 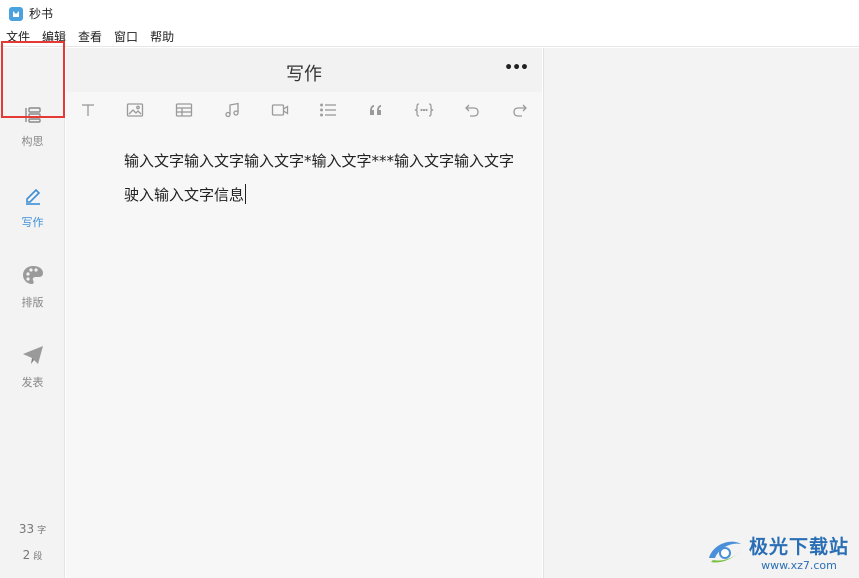 What do you see at coordinates (33, 197) in the screenshot?
I see `pen-icon` at bounding box center [33, 197].